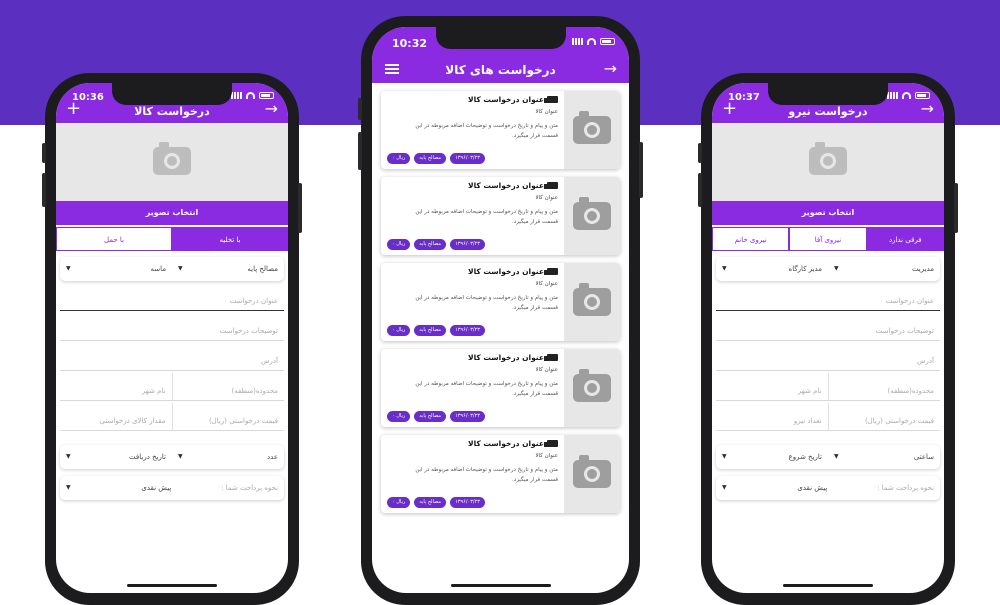 The width and height of the screenshot is (1000, 605). What do you see at coordinates (610, 69) in the screenshot?
I see `back-arrow-icon: →` at bounding box center [610, 69].